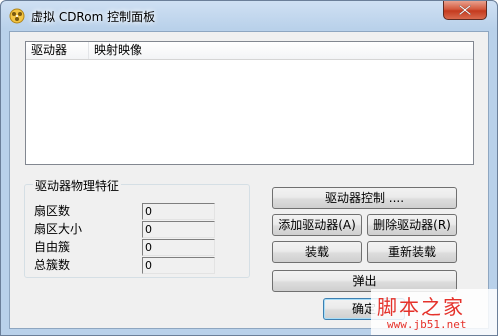 The width and height of the screenshot is (498, 336). I want to click on close-button, so click(465, 10).